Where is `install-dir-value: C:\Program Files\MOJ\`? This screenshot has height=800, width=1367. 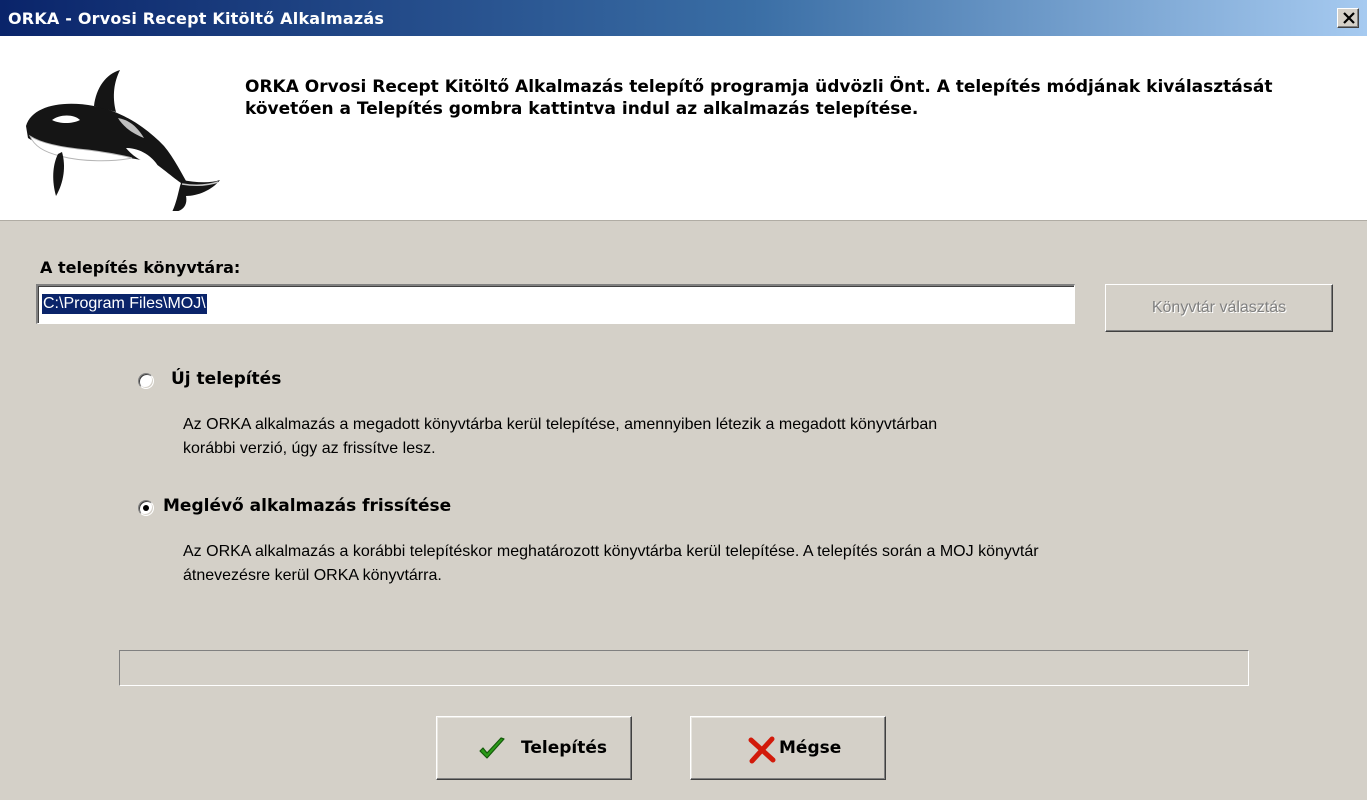
install-dir-value: C:\Program Files\MOJ\ is located at coordinates (124, 304).